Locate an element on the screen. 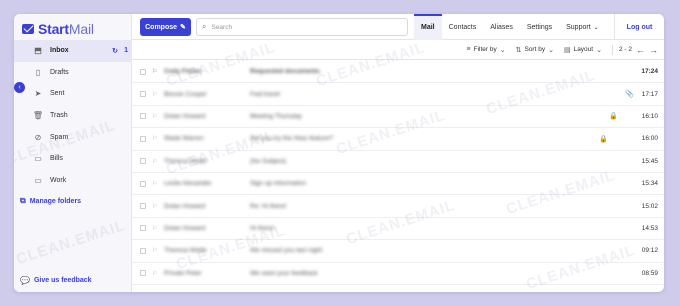 This screenshot has height=306, width=680. chevron-left-icon: ‹ is located at coordinates (19, 87).